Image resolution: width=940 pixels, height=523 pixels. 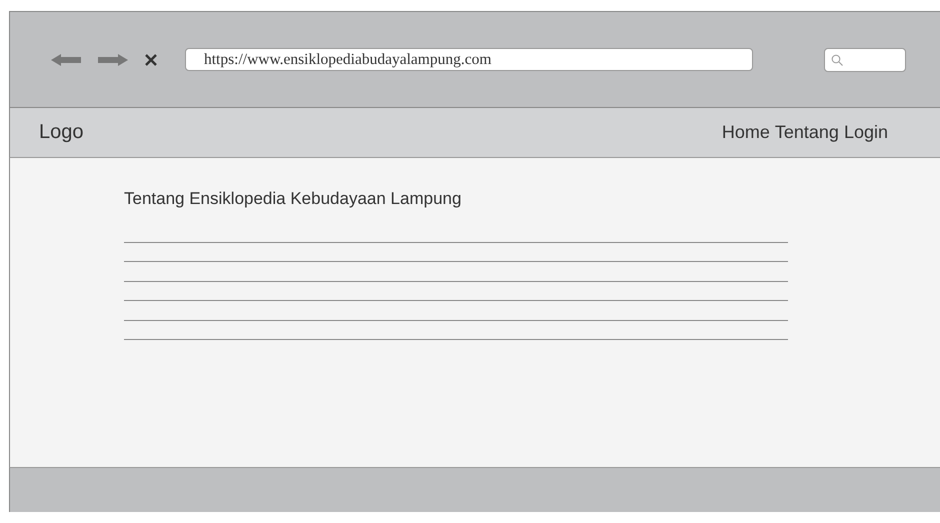 What do you see at coordinates (837, 60) in the screenshot?
I see `search-icon` at bounding box center [837, 60].